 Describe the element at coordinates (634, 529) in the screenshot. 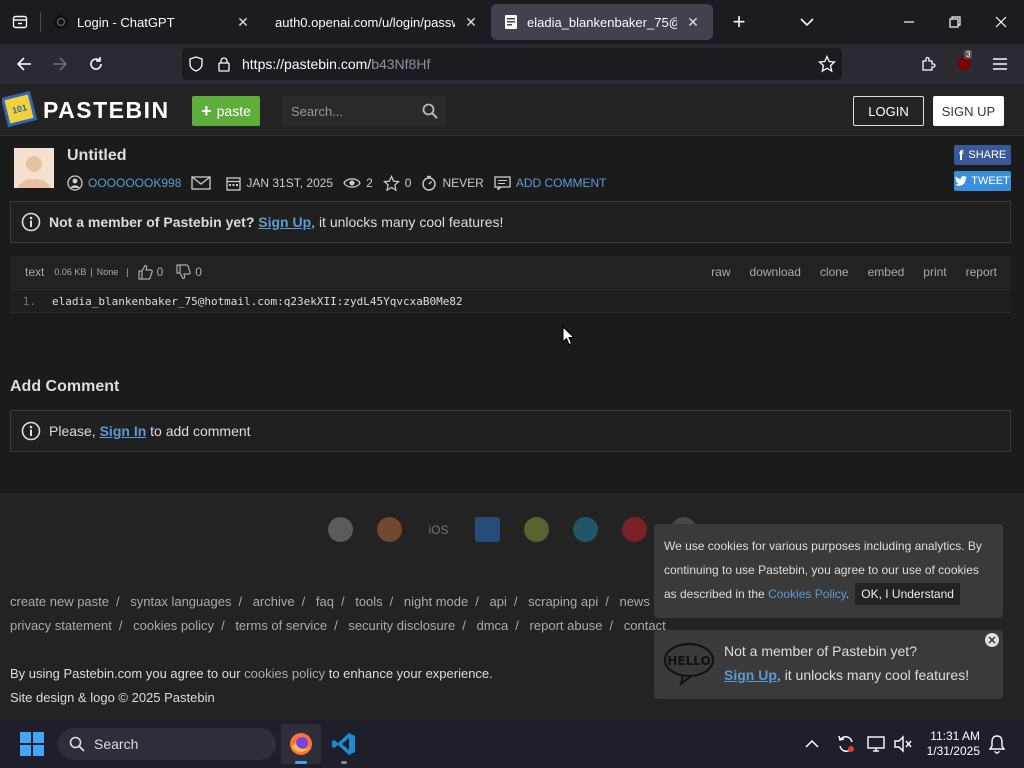

I see `opera-icon` at that location.